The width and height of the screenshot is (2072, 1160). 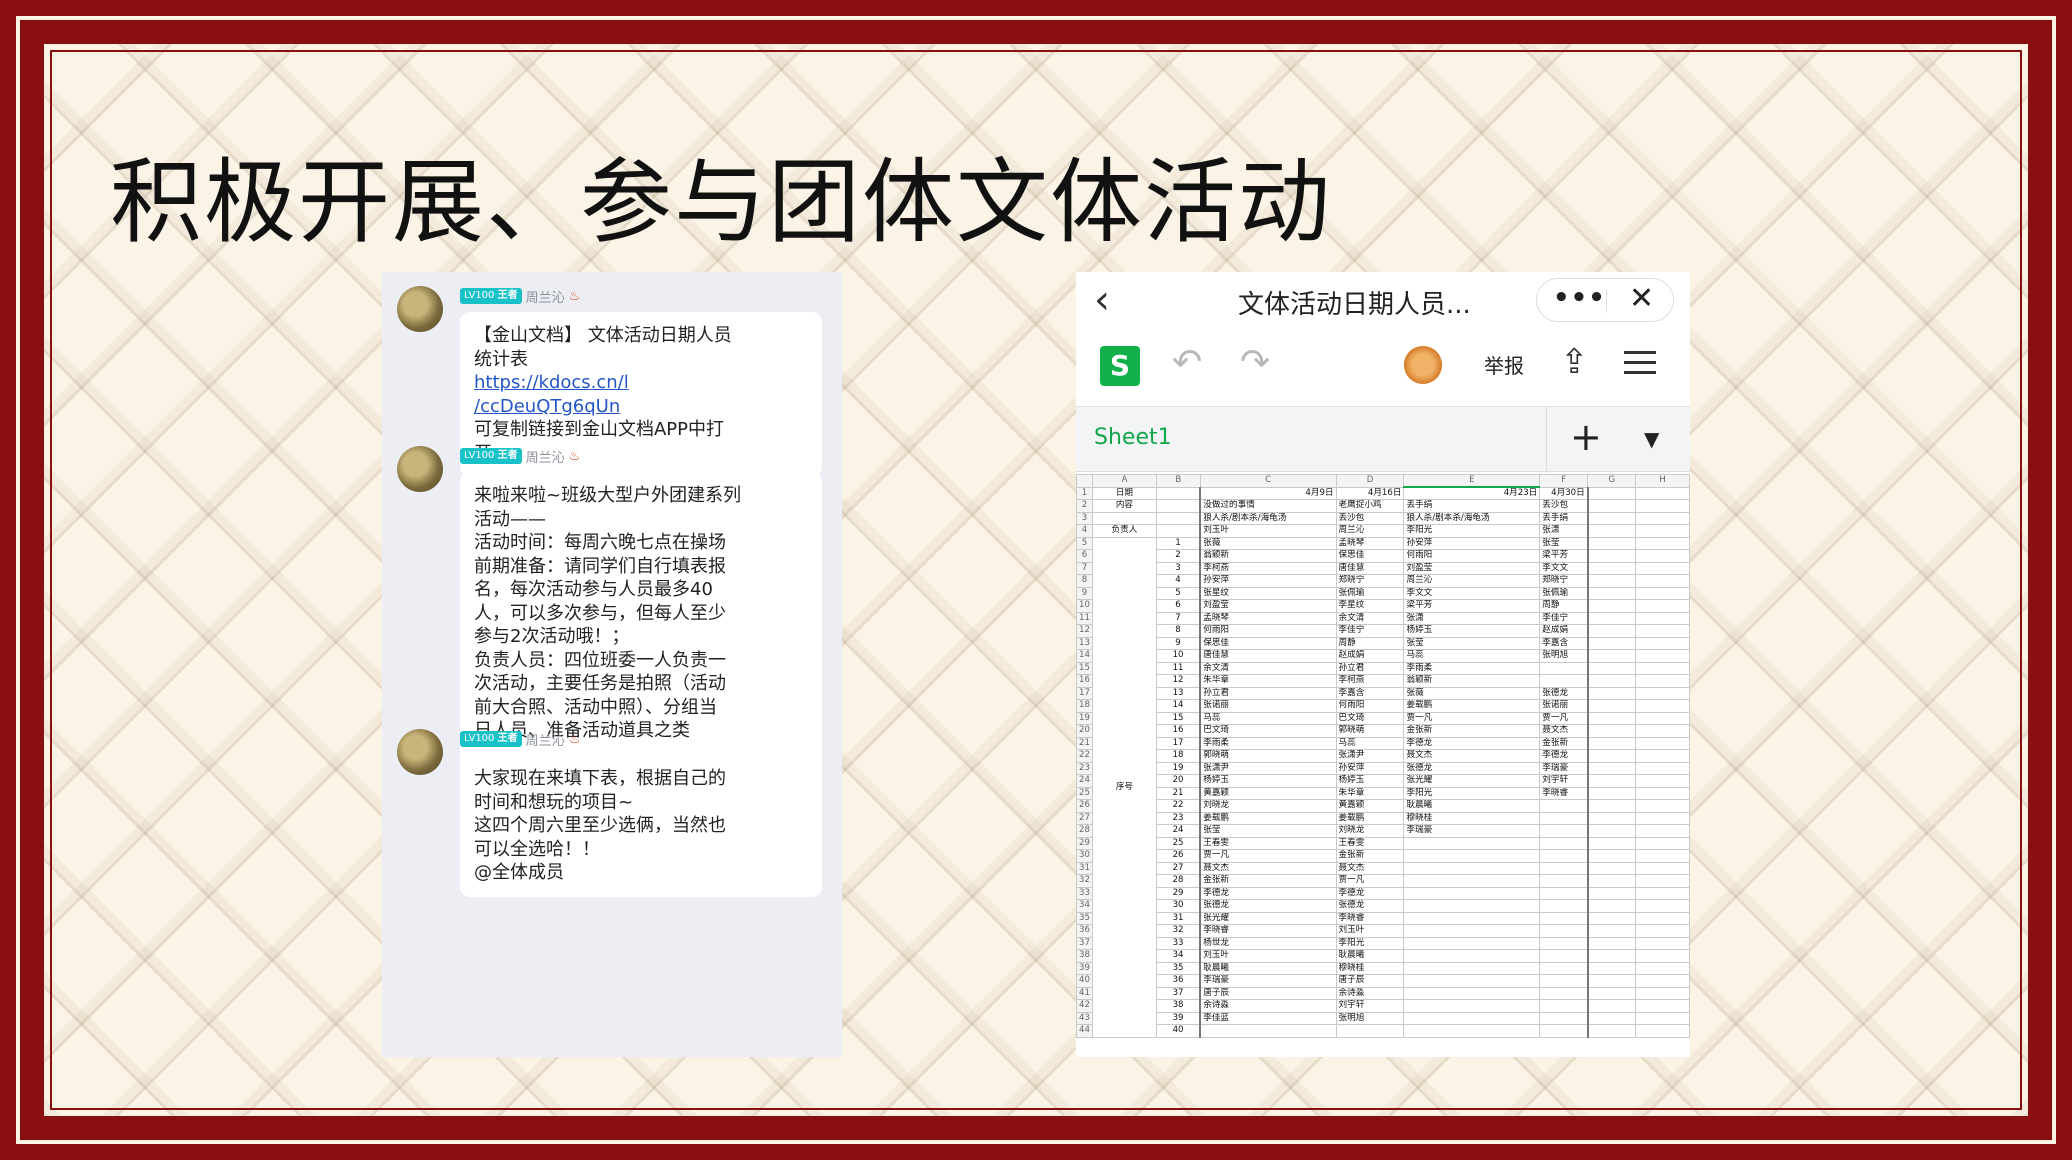 What do you see at coordinates (1178, 818) in the screenshot?
I see `cell: 23` at bounding box center [1178, 818].